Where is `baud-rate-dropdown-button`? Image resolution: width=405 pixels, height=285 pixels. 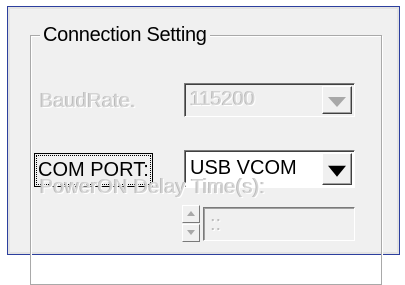 baud-rate-dropdown-button is located at coordinates (337, 100).